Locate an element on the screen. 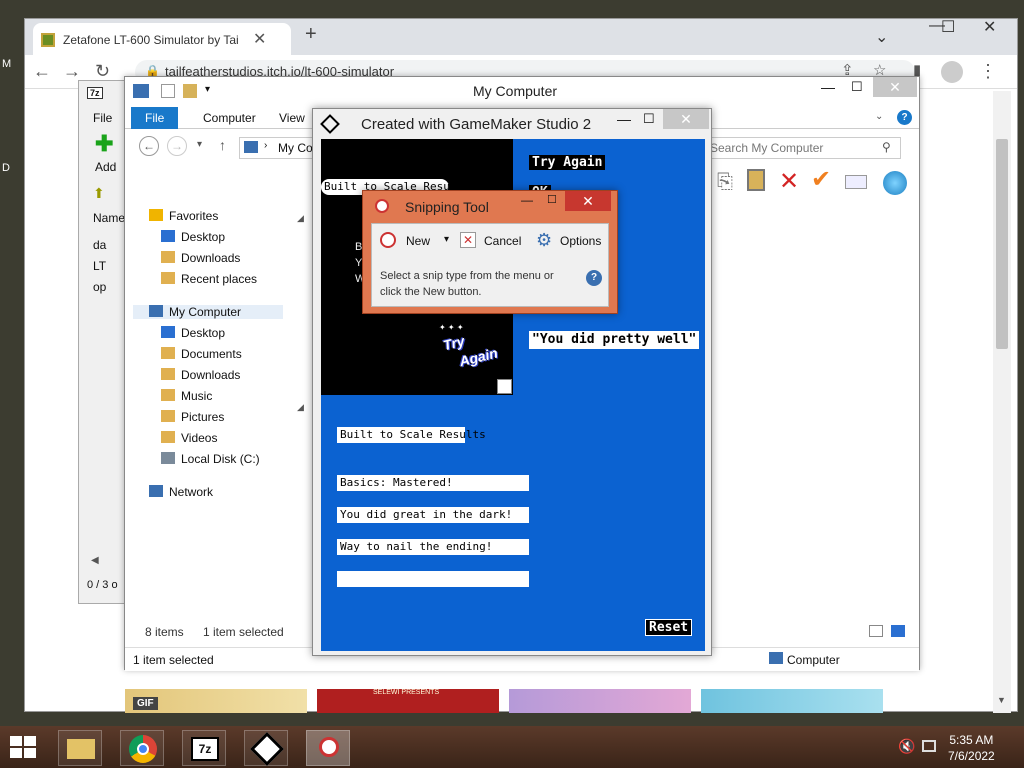 Image resolution: width=1024 pixels, height=768 pixels. file-row: op is located at coordinates (99, 287).